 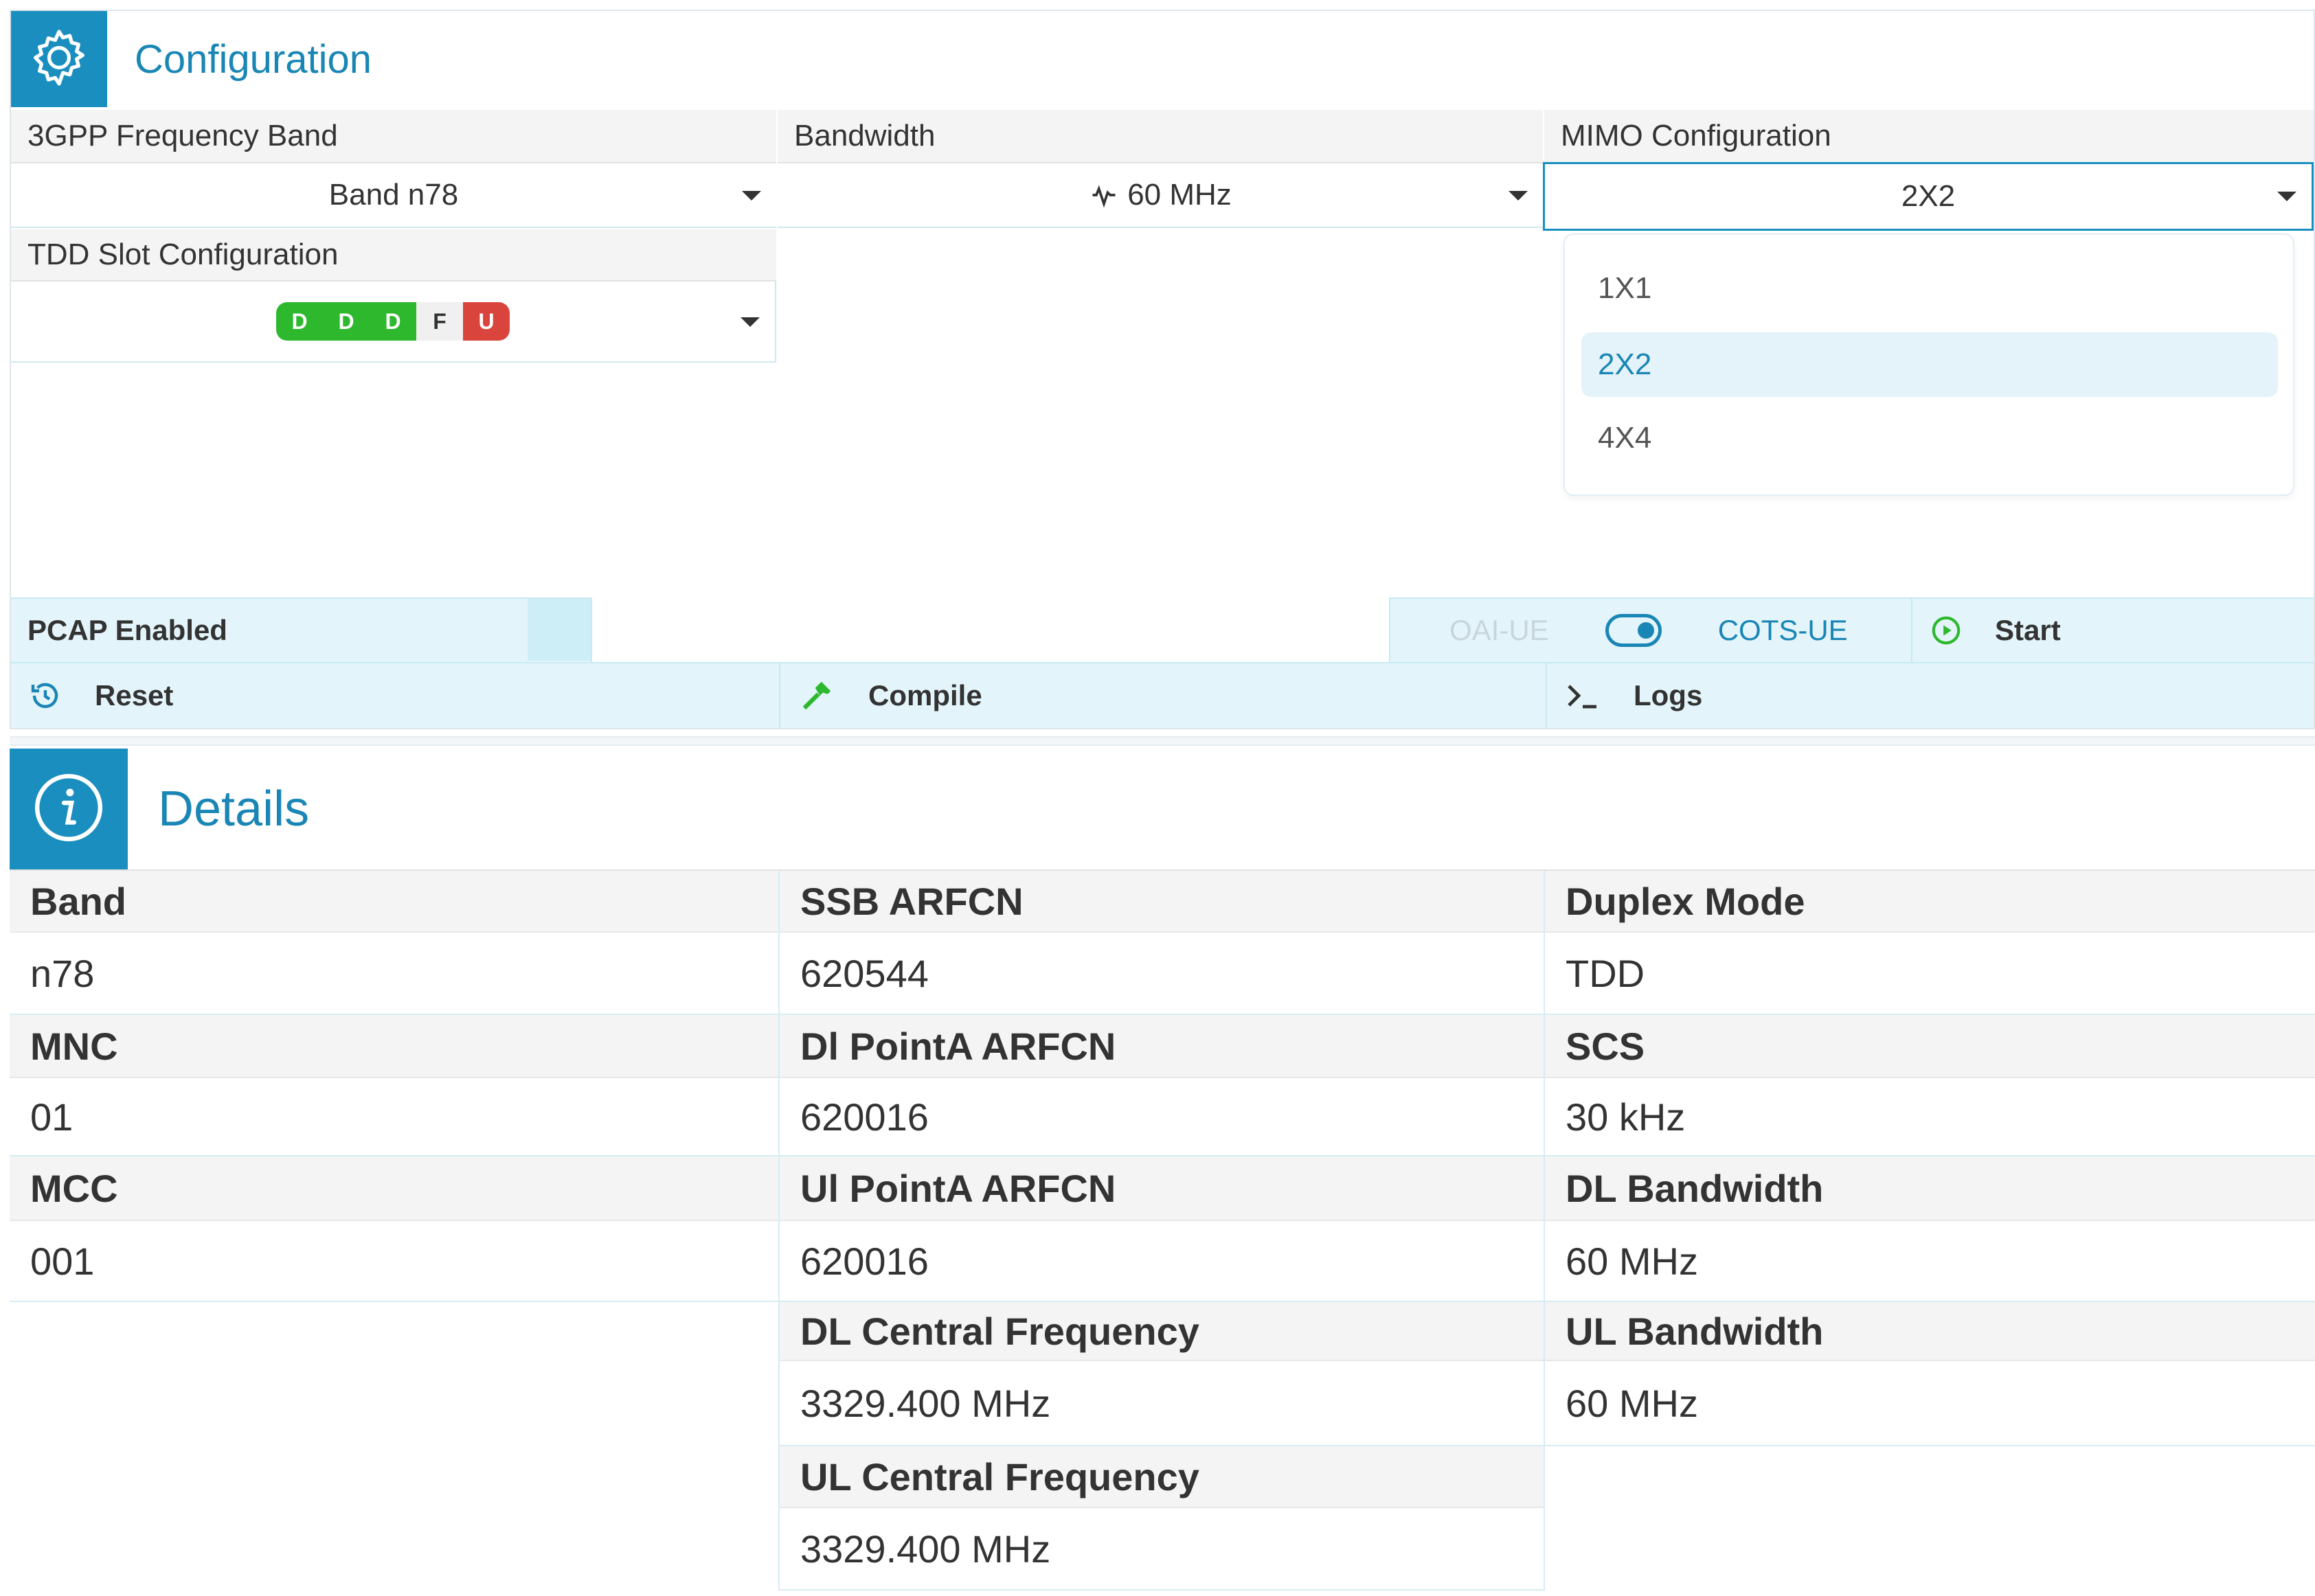 What do you see at coordinates (1162, 974) in the screenshot?
I see `detail-value-ssb-arfcn: 620544` at bounding box center [1162, 974].